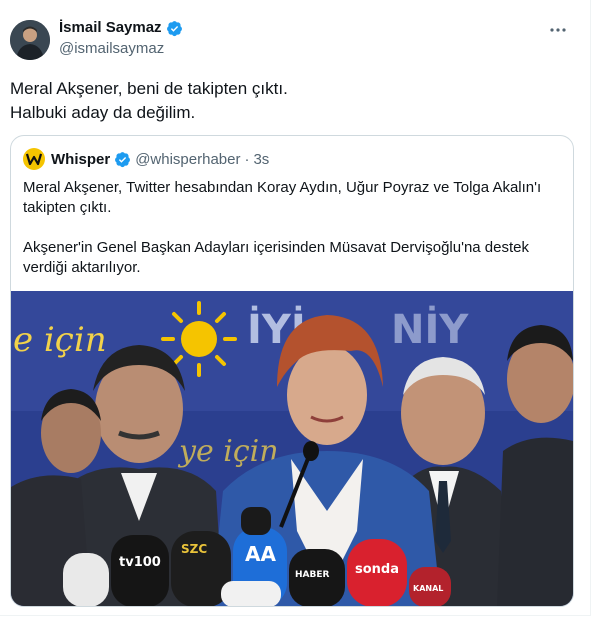 The width and height of the screenshot is (592, 617). Describe the element at coordinates (194, 549) in the screenshot. I see `mic-label: SZC` at that location.